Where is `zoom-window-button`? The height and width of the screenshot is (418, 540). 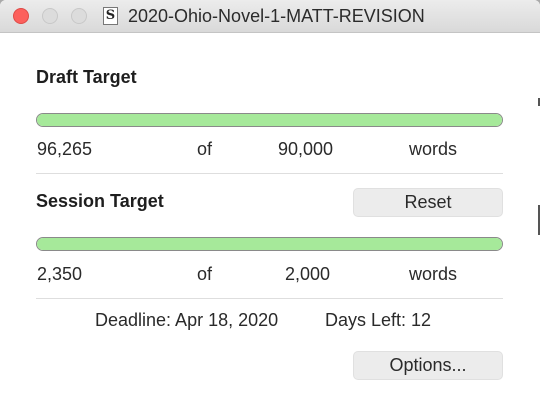
zoom-window-button is located at coordinates (79, 16).